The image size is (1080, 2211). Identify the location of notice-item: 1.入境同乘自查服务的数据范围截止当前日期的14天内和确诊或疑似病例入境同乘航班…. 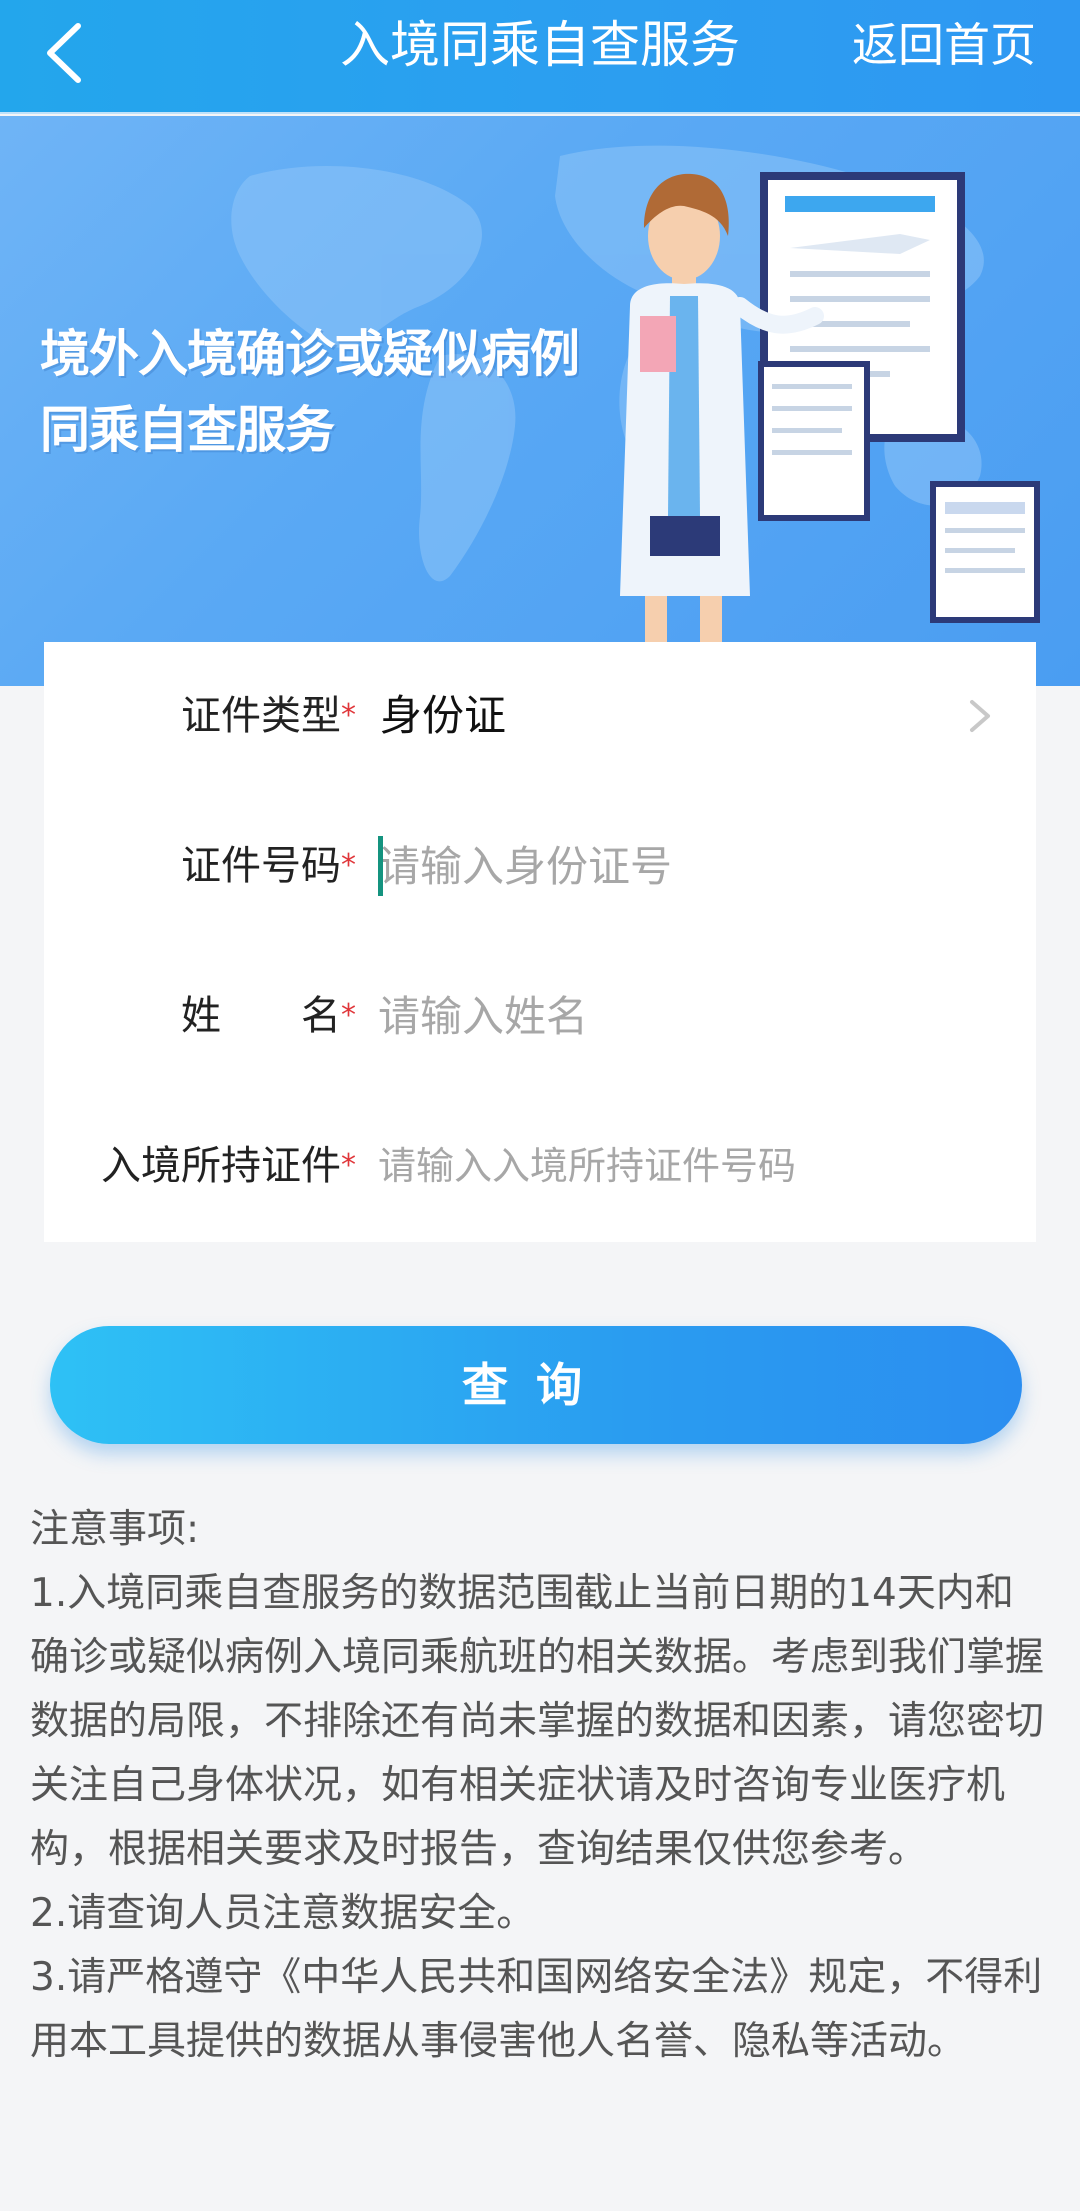
(537, 1721).